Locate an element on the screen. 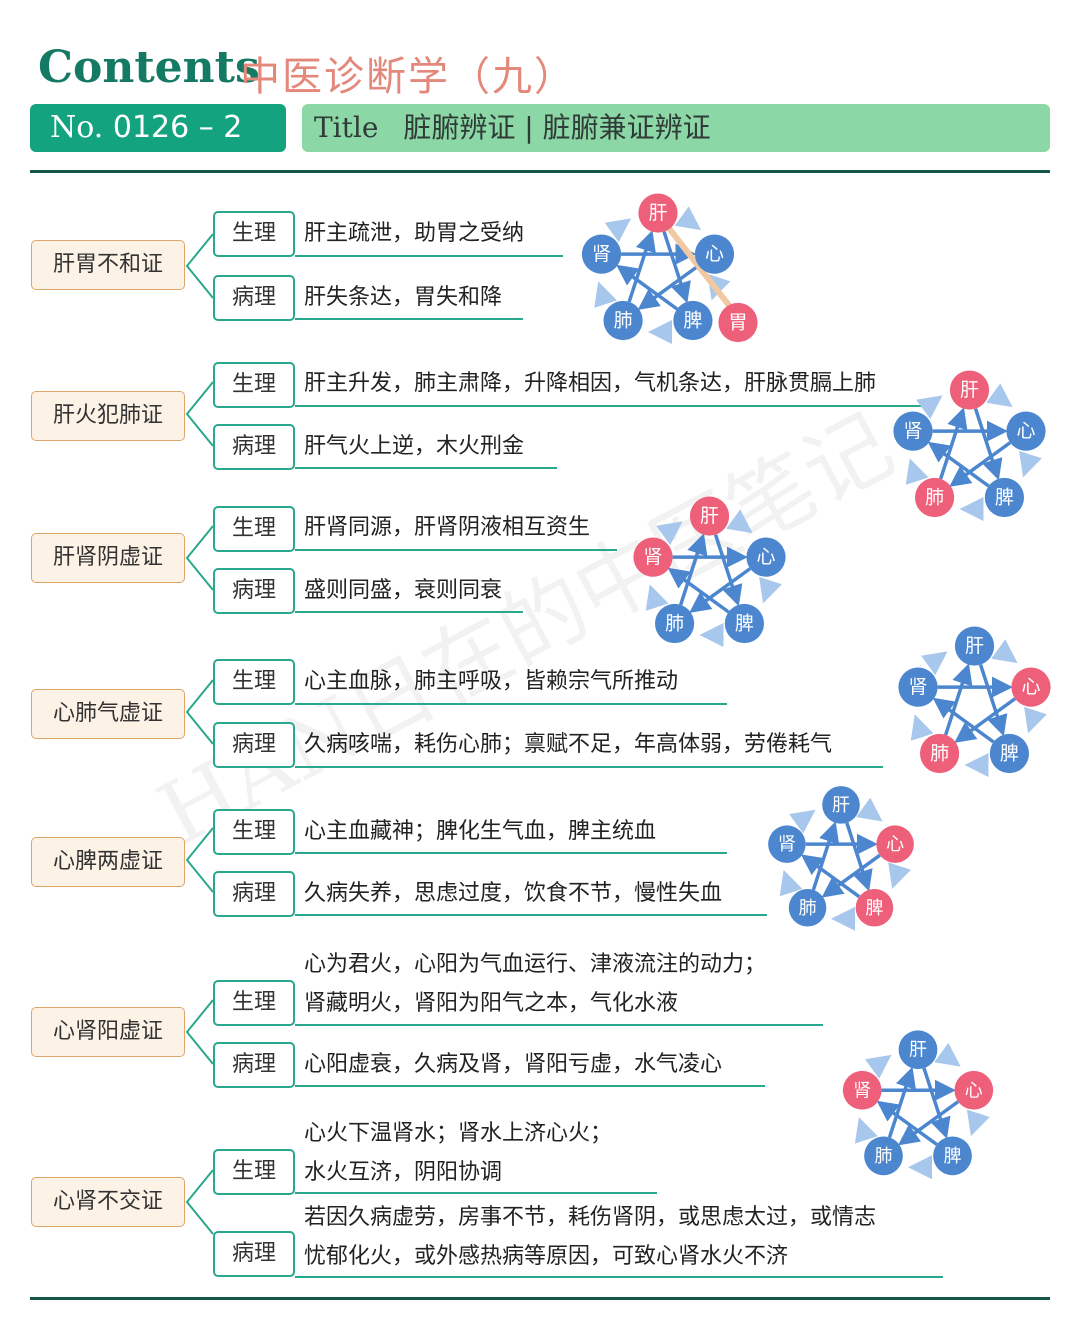  physiology-text-6a: 心为君火，心阳为气血运行、津液流注的动力； is located at coordinates (535, 964).